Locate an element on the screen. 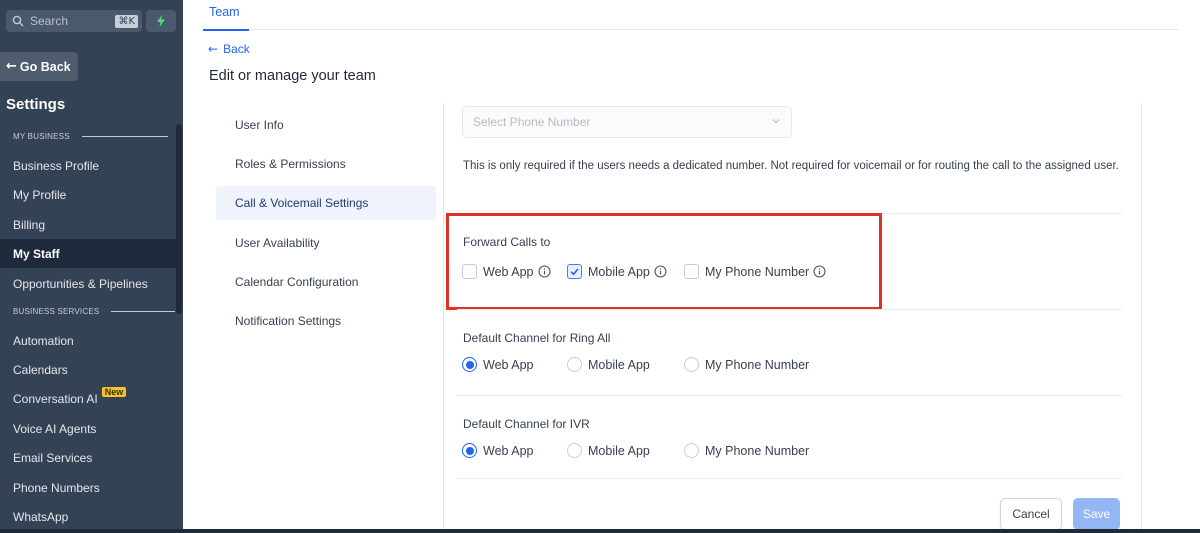 The height and width of the screenshot is (533, 1200). sidebar-item-email-services: Email Services is located at coordinates (89, 457).